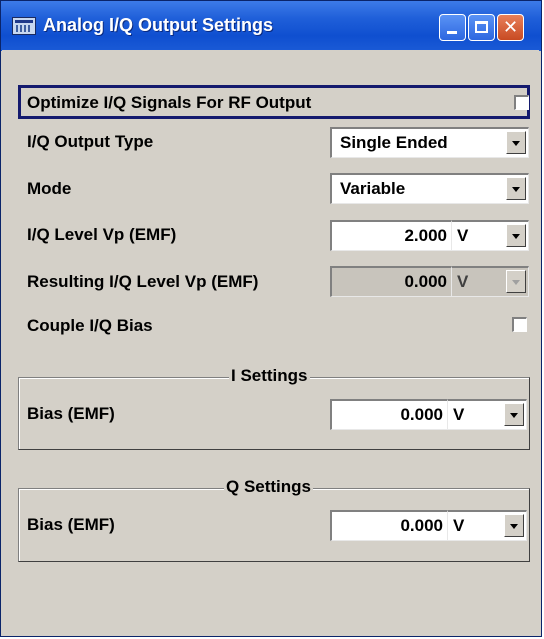  I want to click on resulting-level-value: 0.000, so click(425, 281).